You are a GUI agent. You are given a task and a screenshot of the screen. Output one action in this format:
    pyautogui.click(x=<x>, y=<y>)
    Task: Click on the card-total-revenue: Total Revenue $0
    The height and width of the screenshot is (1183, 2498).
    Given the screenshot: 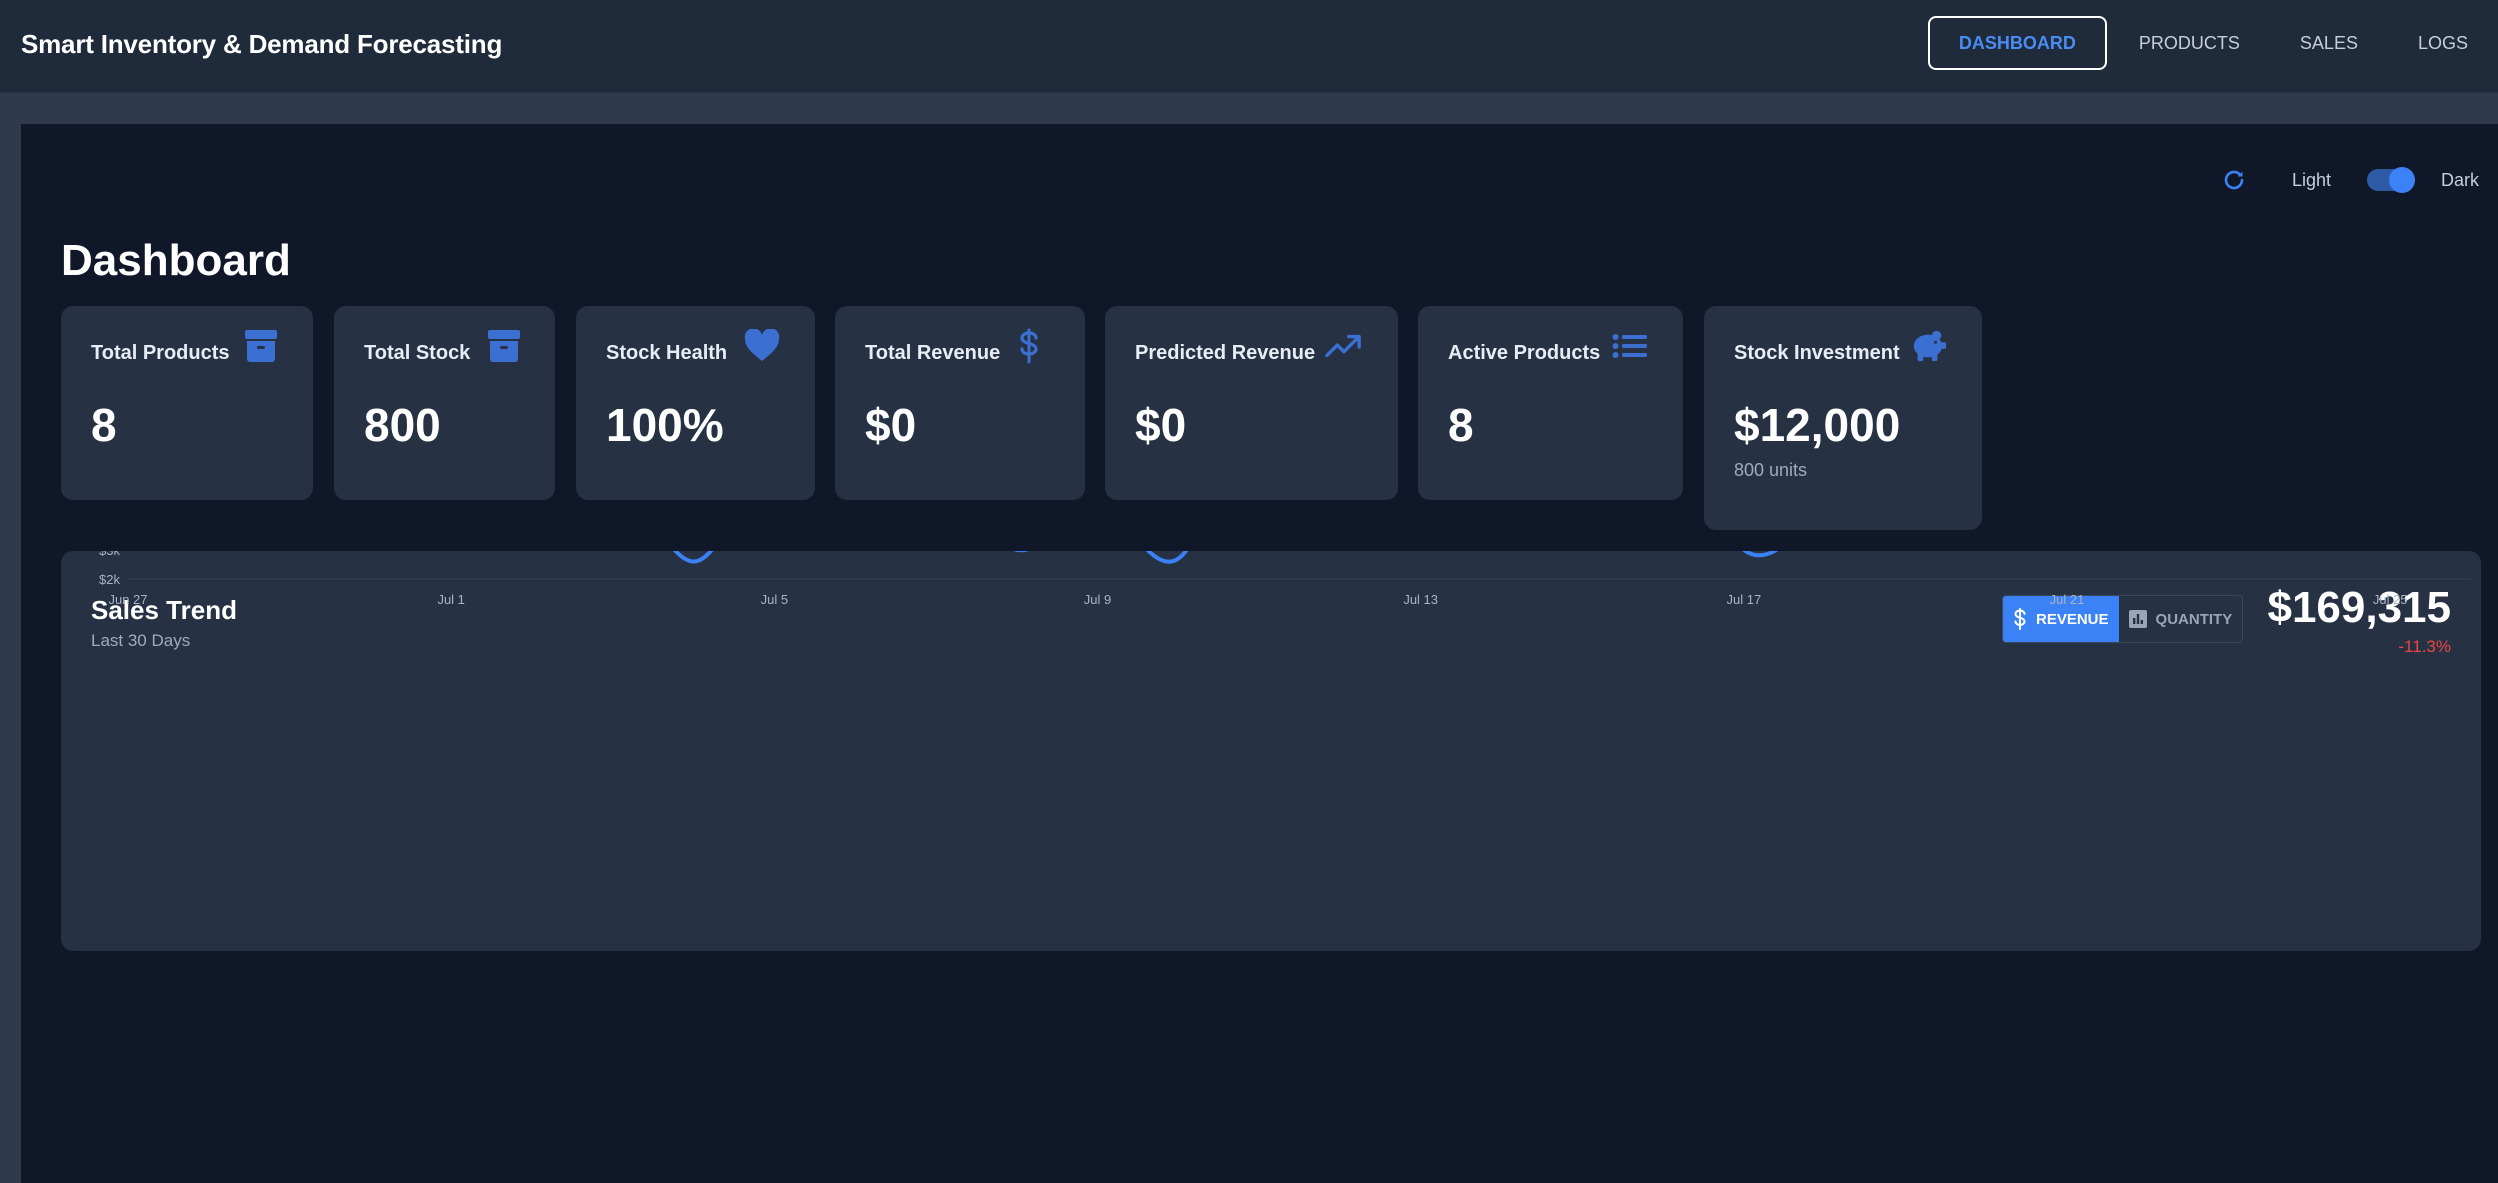 What is the action you would take?
    pyautogui.click(x=960, y=403)
    